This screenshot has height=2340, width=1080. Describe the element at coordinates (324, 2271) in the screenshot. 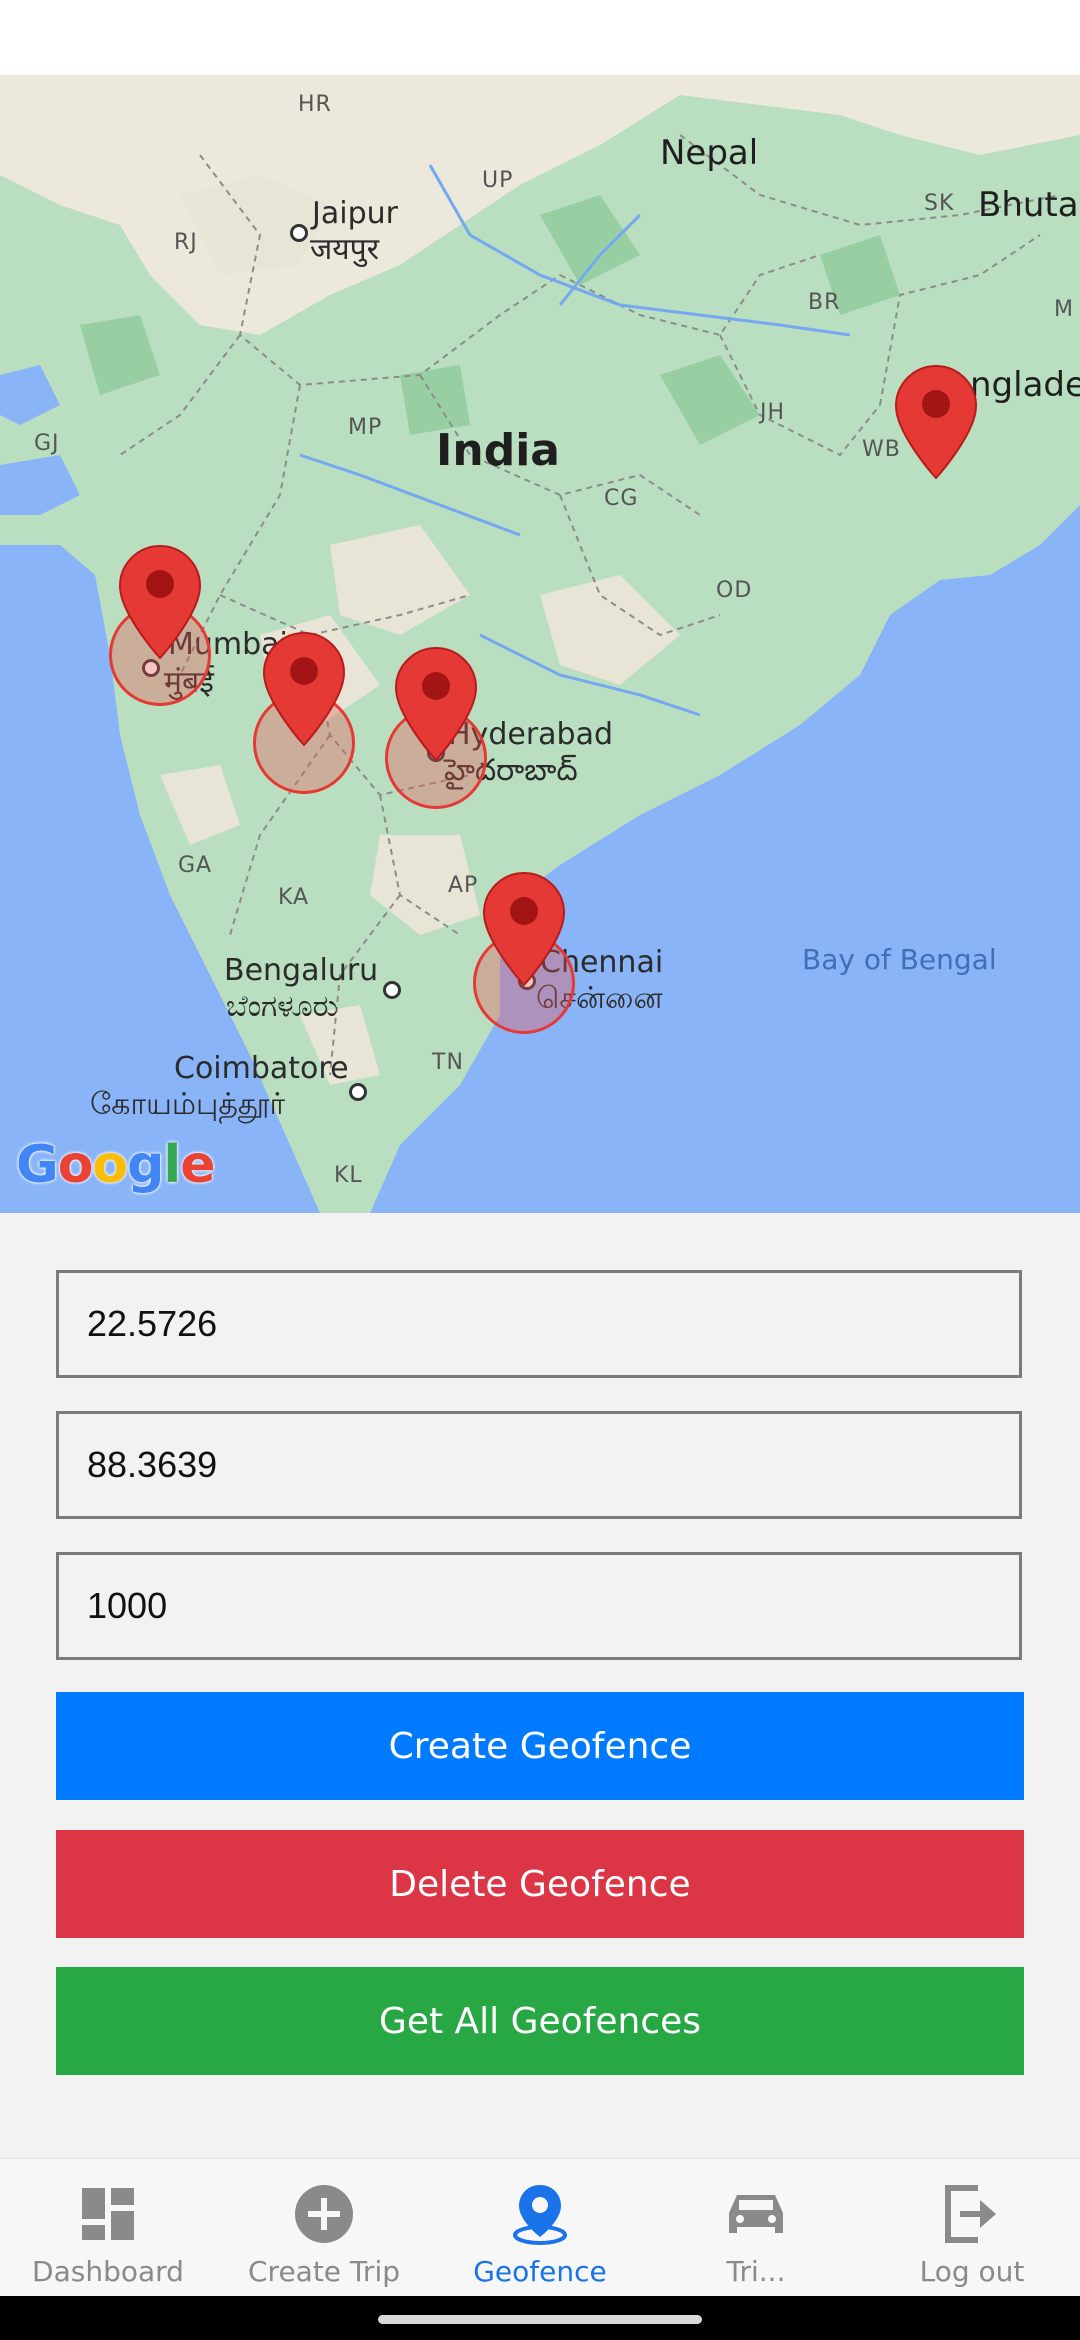

I see `nav-label: Create Trip` at that location.